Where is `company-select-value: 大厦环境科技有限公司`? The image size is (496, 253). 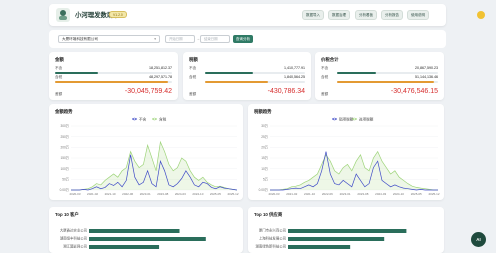
company-select-value: 大厦环境科技有限公司 is located at coordinates (80, 39).